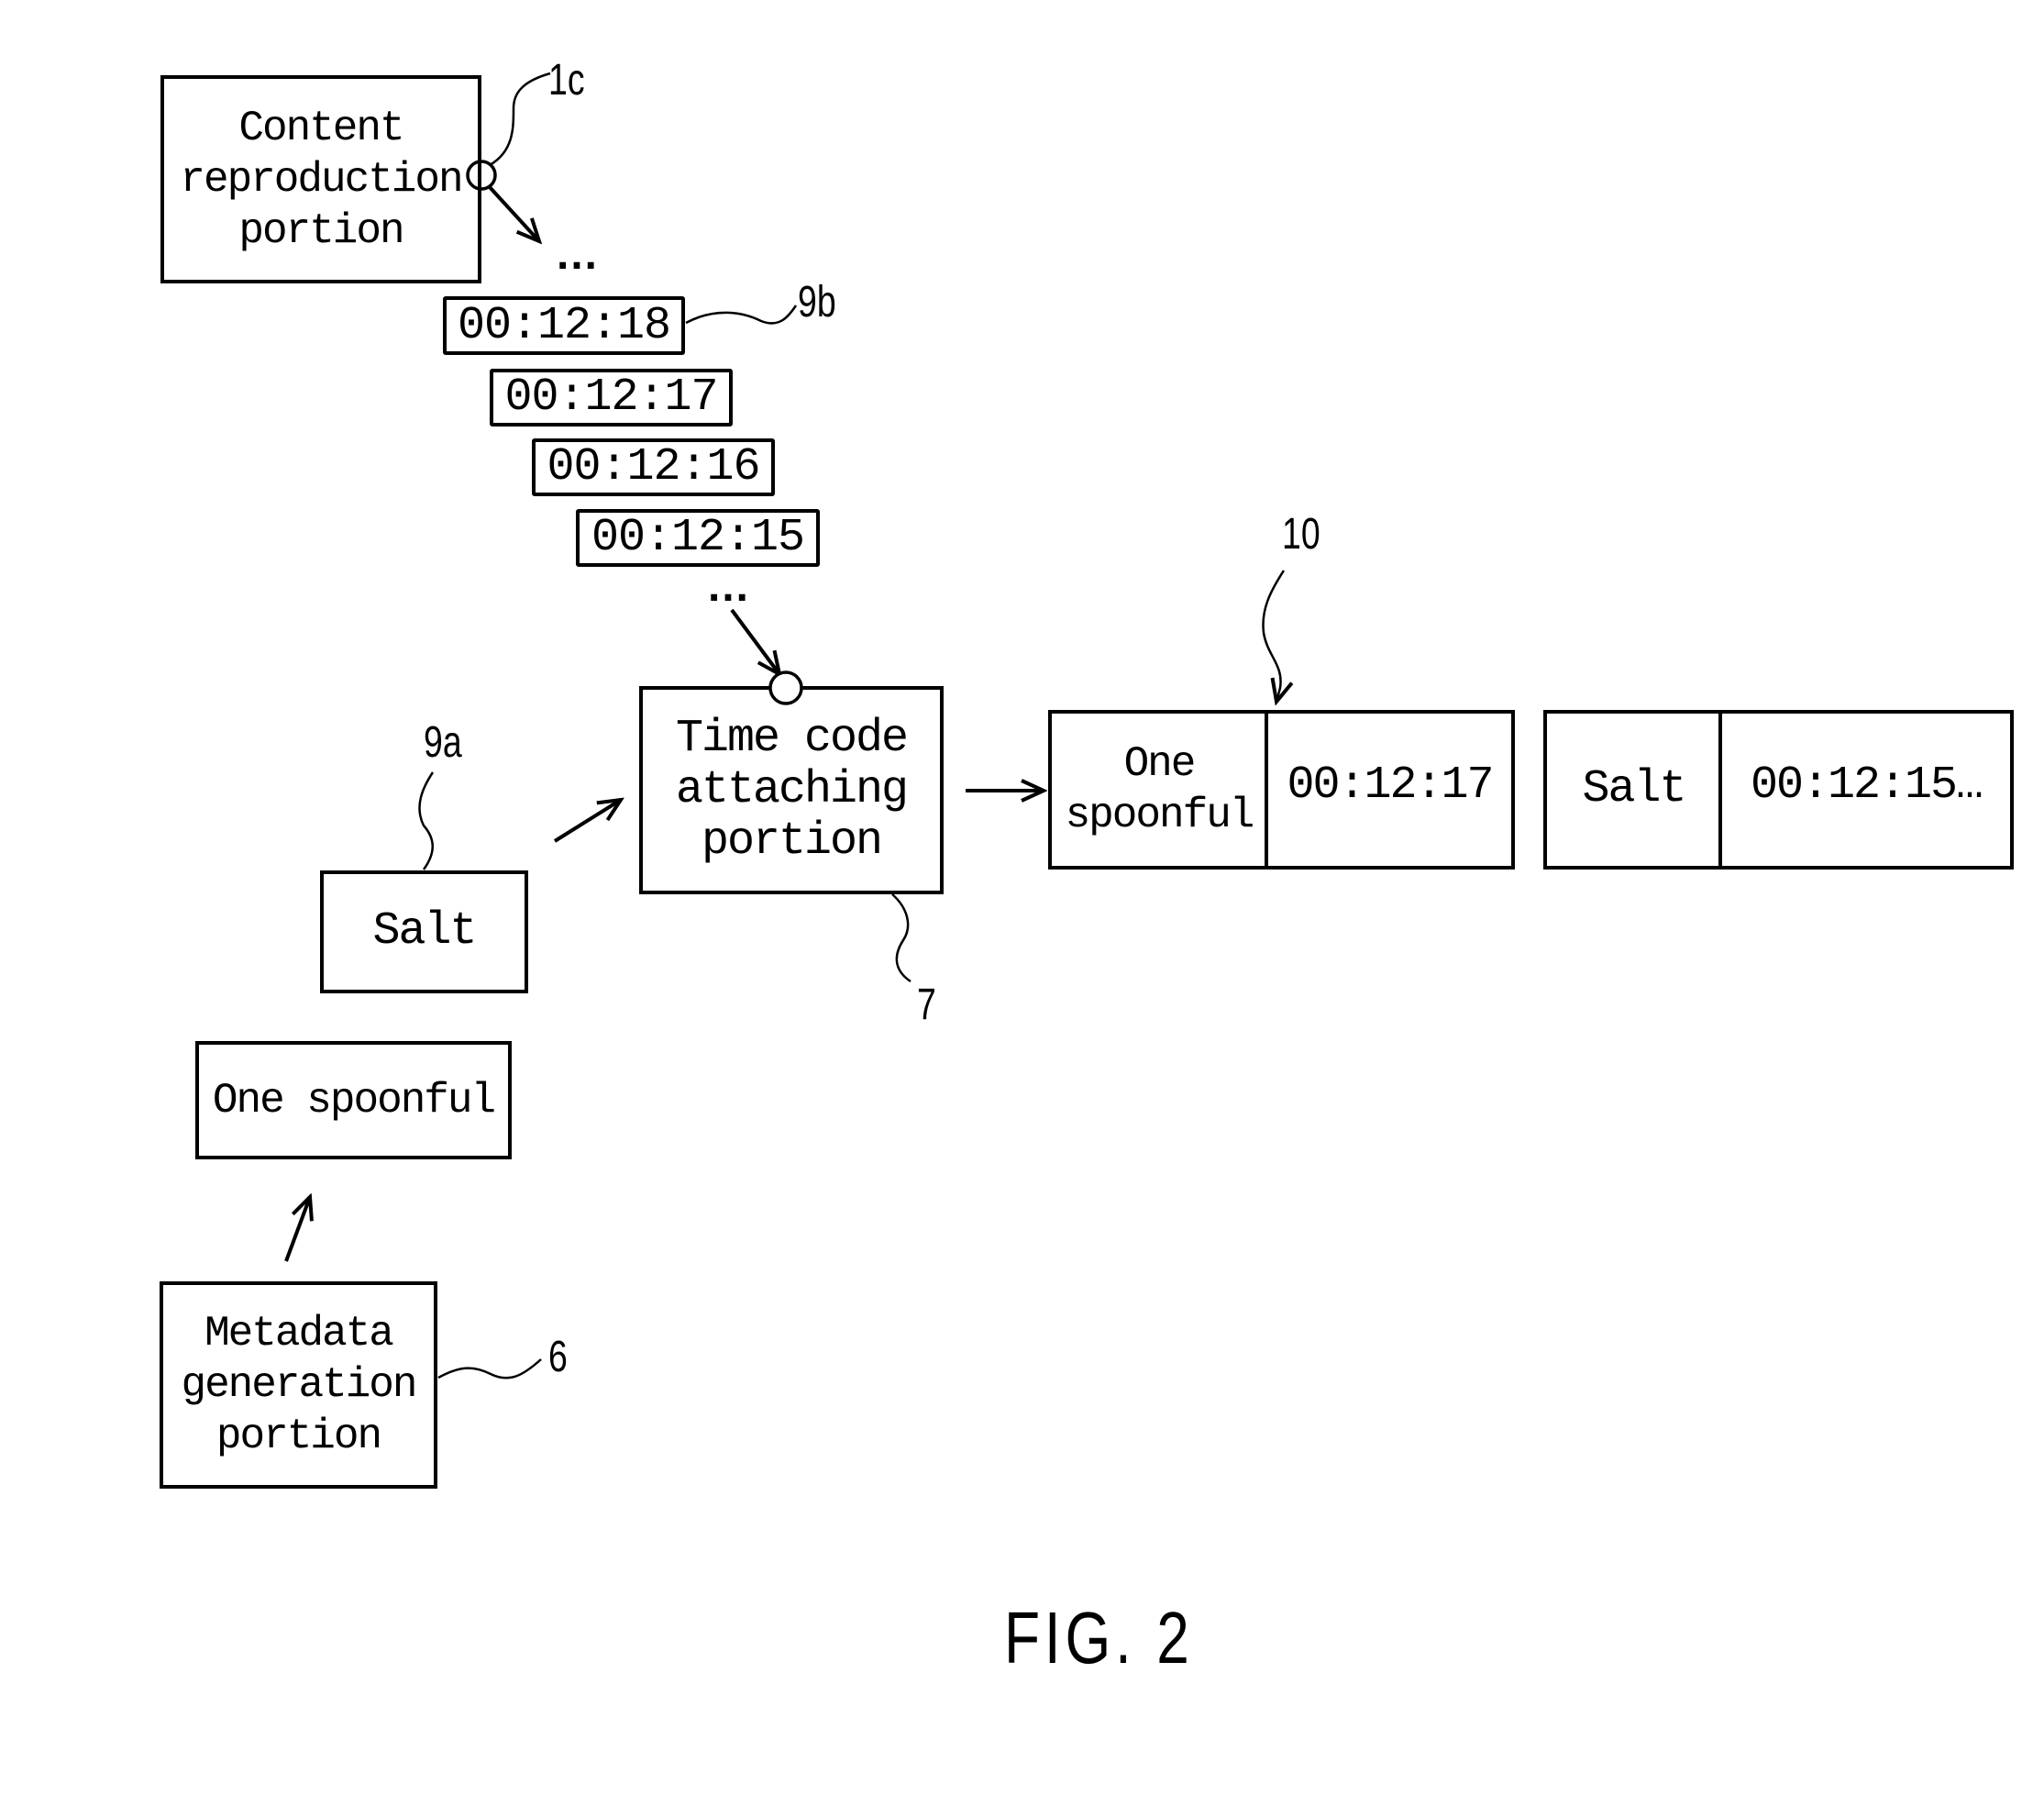  Describe the element at coordinates (520, 119) in the screenshot. I see `leader-line-1c` at that location.